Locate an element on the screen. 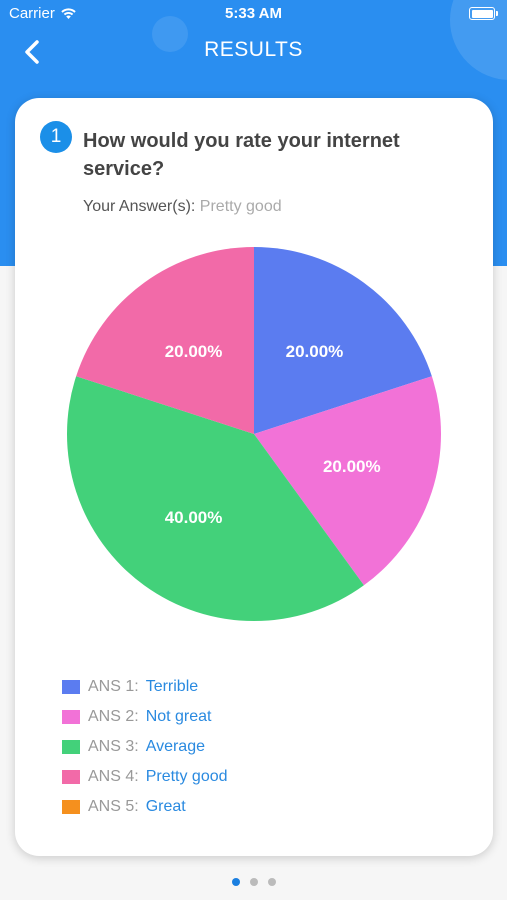 The width and height of the screenshot is (507, 900). page-title: RESULTS is located at coordinates (253, 49).